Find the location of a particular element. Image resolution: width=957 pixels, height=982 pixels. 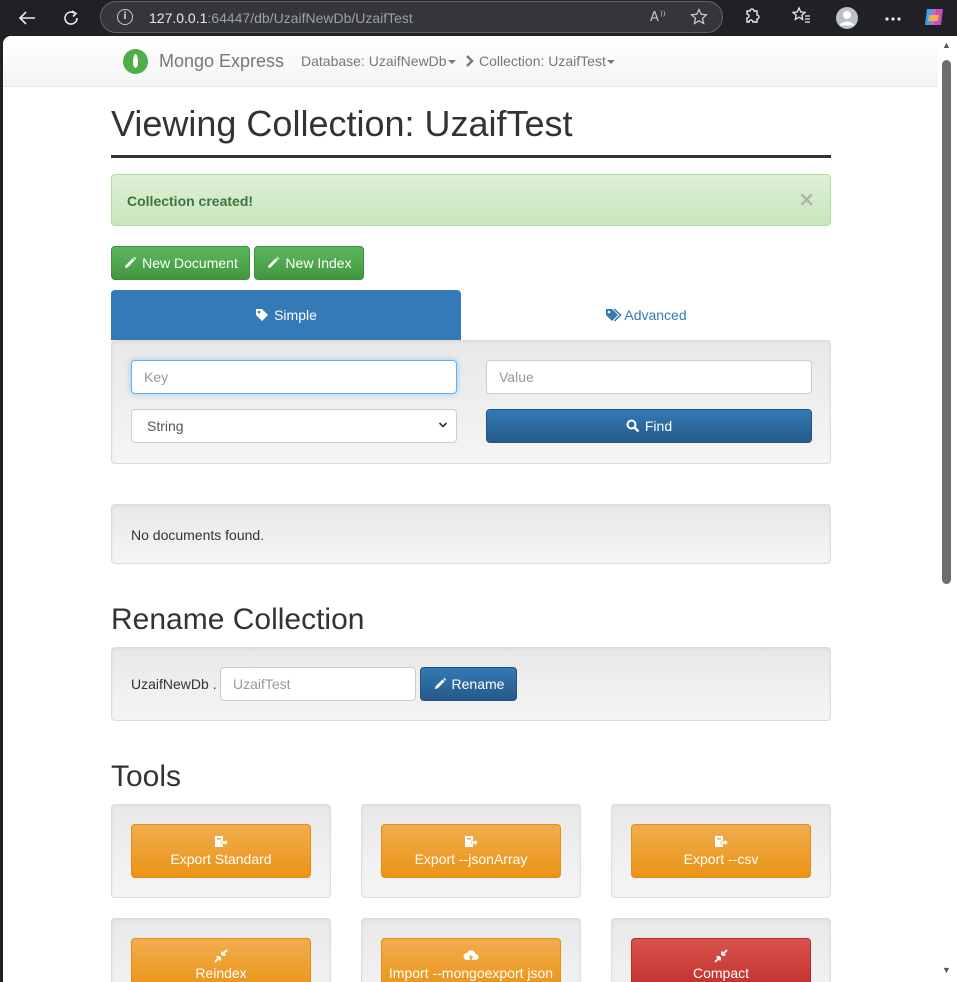

import-mongoexport-button: Import --mongoexport json is located at coordinates (471, 960).